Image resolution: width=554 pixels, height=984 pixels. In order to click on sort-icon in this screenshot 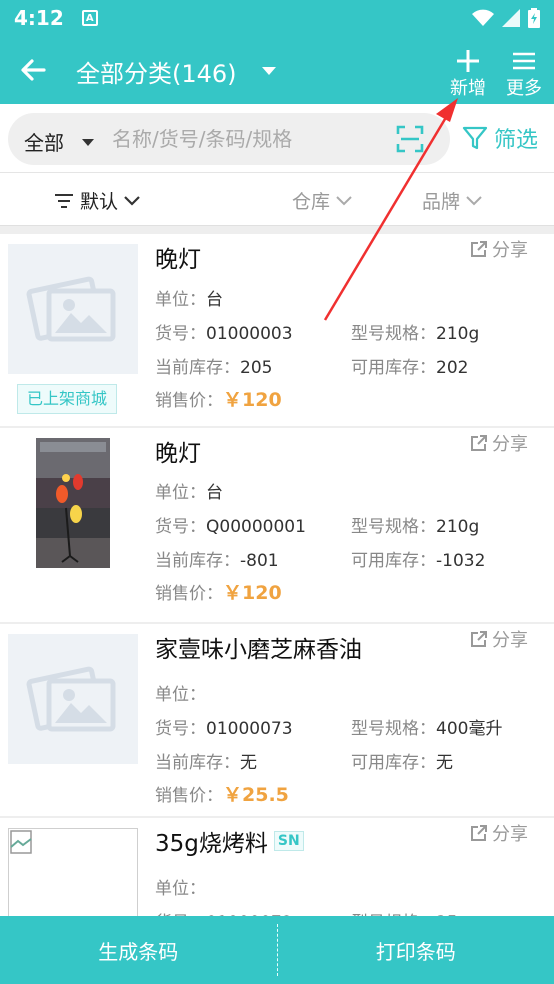, I will do `click(64, 200)`.